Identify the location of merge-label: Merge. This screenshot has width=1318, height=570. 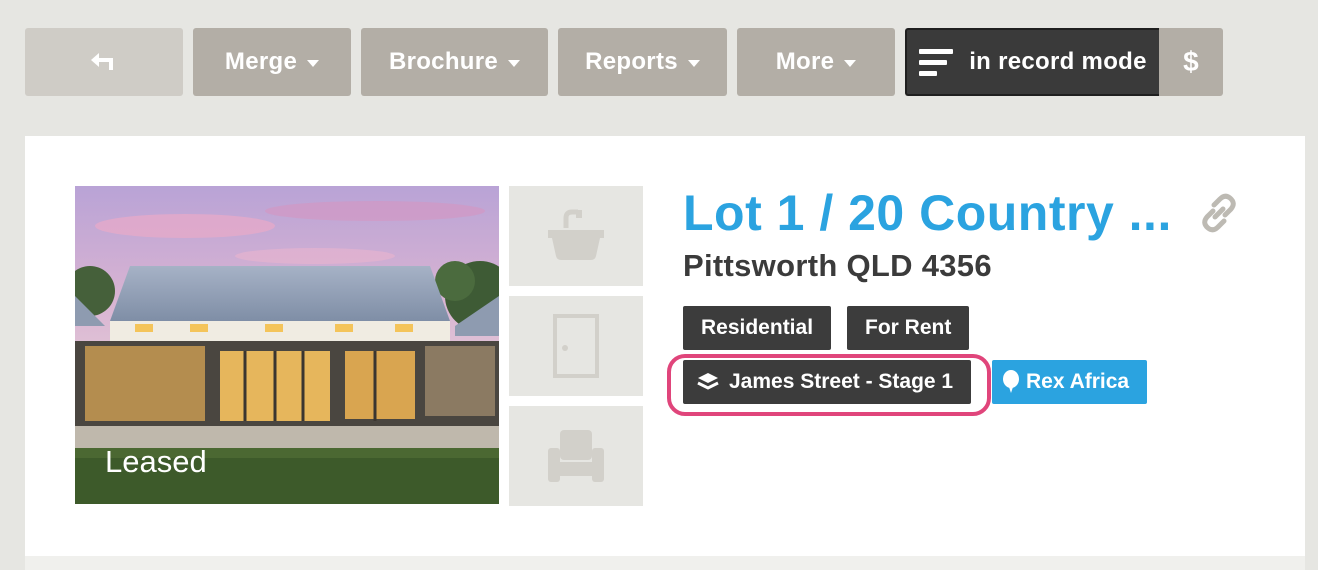
(261, 61).